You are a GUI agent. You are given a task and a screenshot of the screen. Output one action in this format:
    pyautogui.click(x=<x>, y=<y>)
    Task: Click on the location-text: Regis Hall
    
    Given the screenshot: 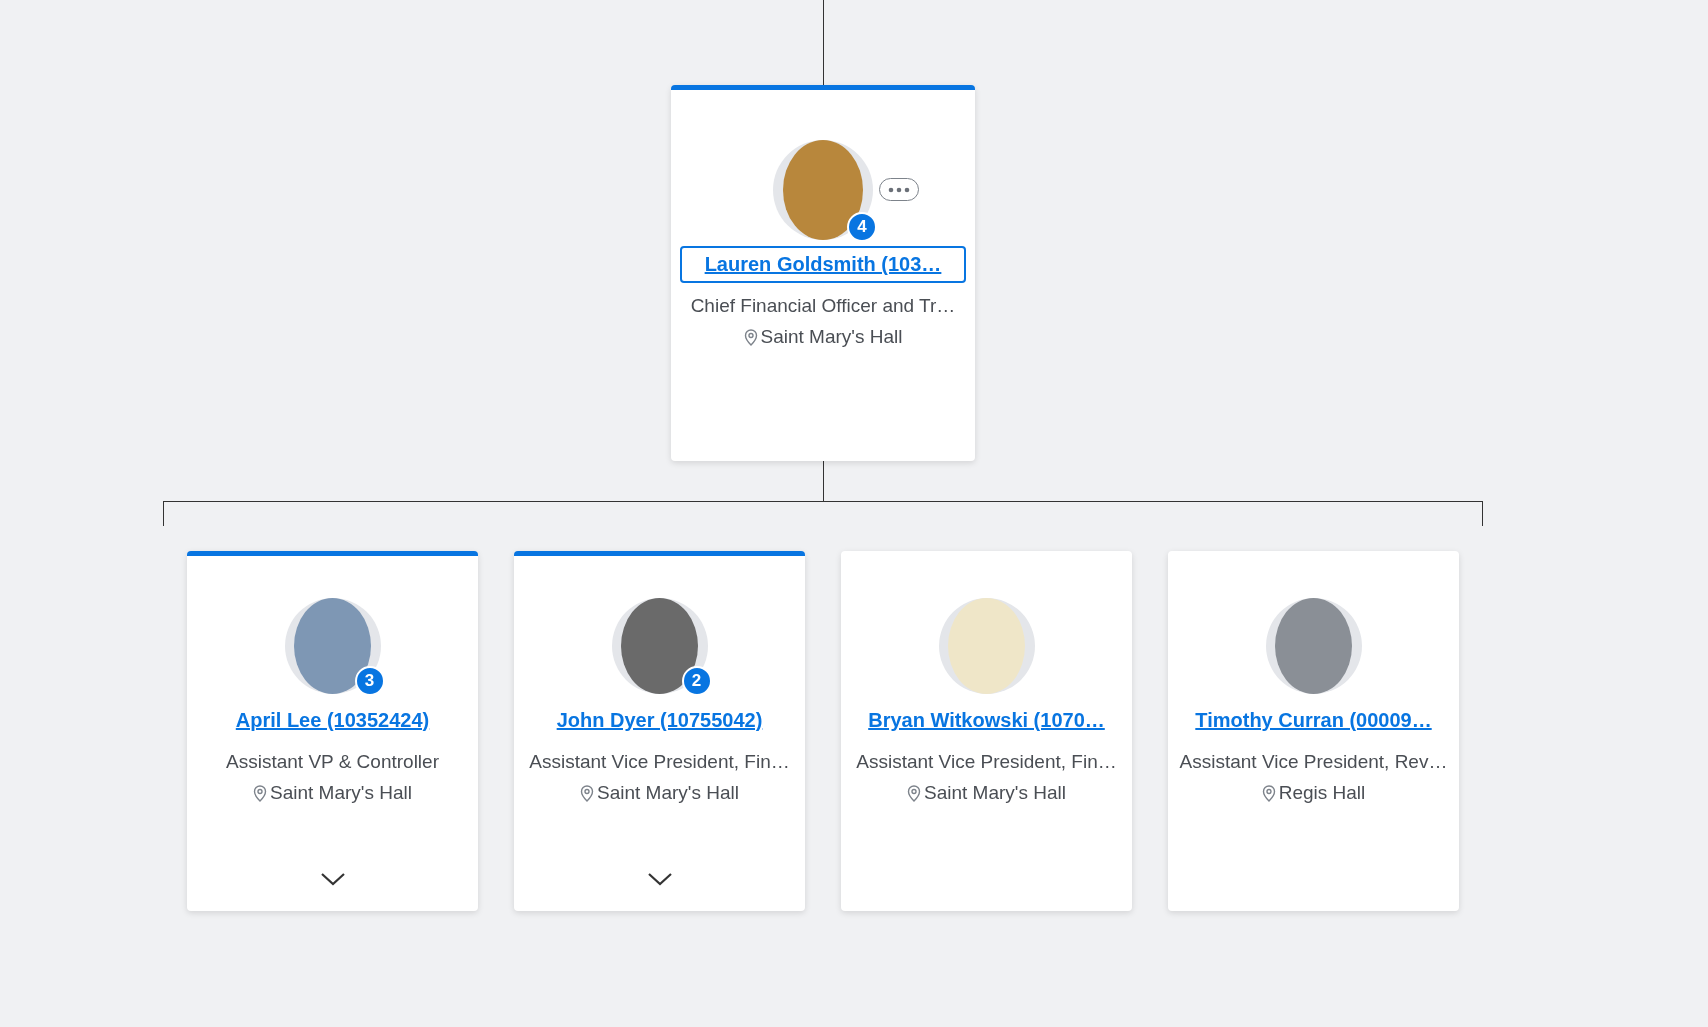 What is the action you would take?
    pyautogui.click(x=1322, y=793)
    